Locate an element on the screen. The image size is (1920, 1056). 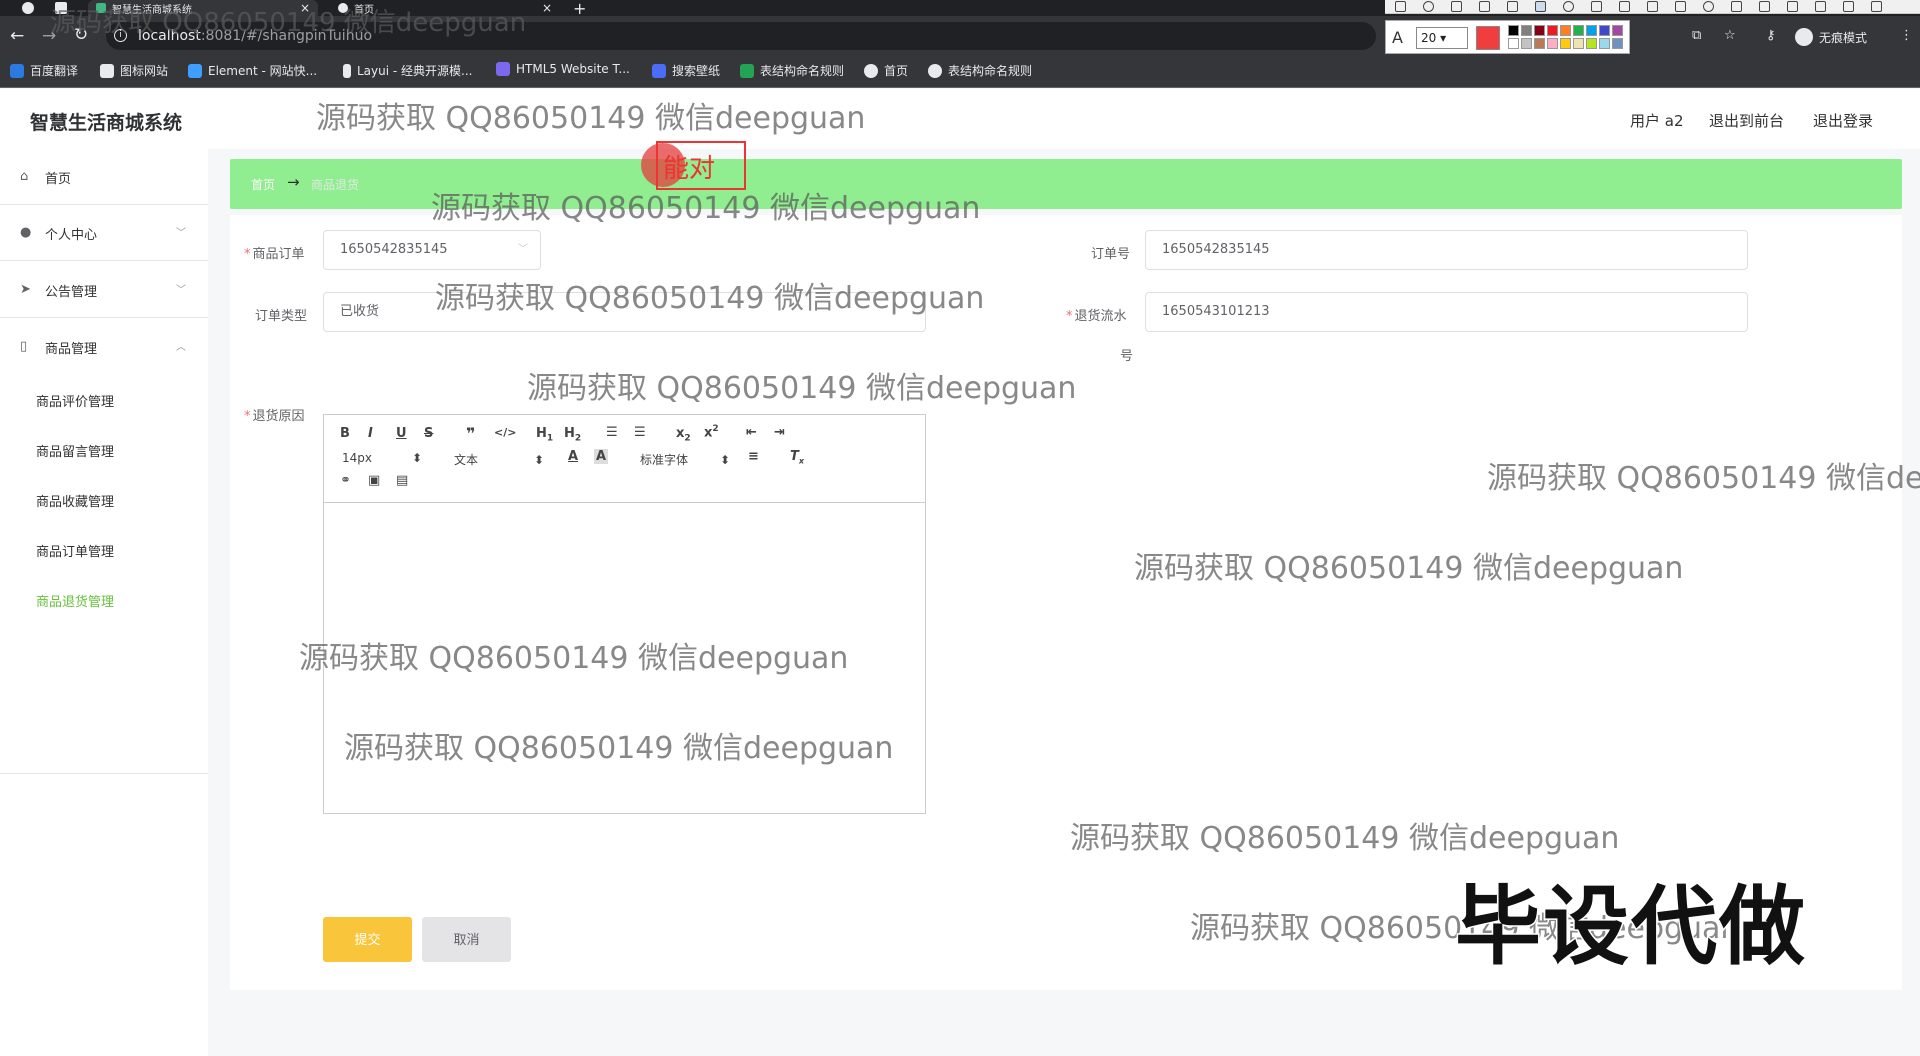
text-tool-icon is located at coordinates (1540, 6).